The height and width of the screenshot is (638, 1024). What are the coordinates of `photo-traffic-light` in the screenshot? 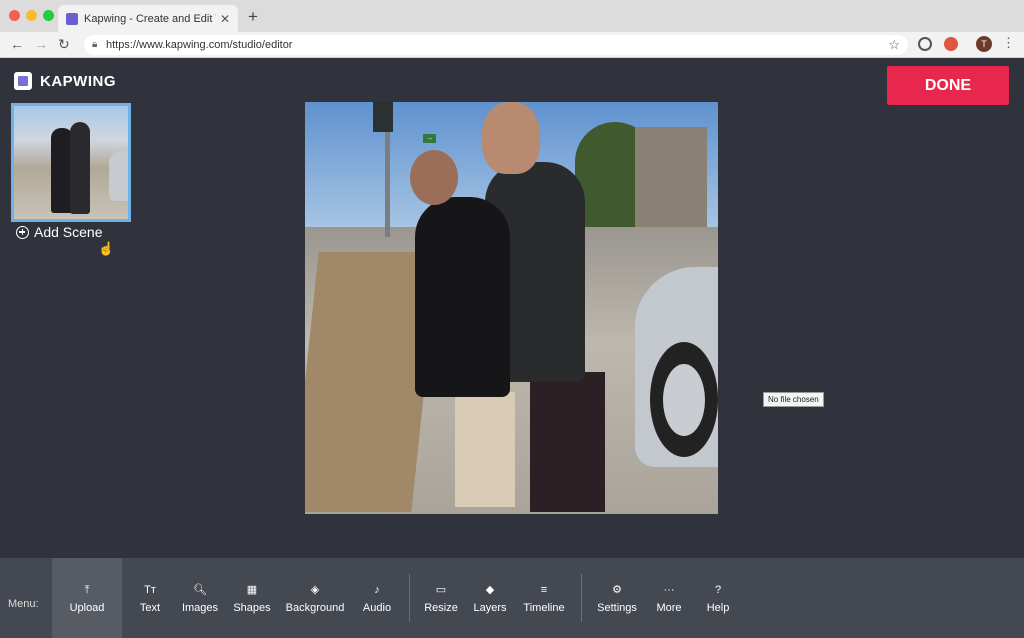 It's located at (383, 117).